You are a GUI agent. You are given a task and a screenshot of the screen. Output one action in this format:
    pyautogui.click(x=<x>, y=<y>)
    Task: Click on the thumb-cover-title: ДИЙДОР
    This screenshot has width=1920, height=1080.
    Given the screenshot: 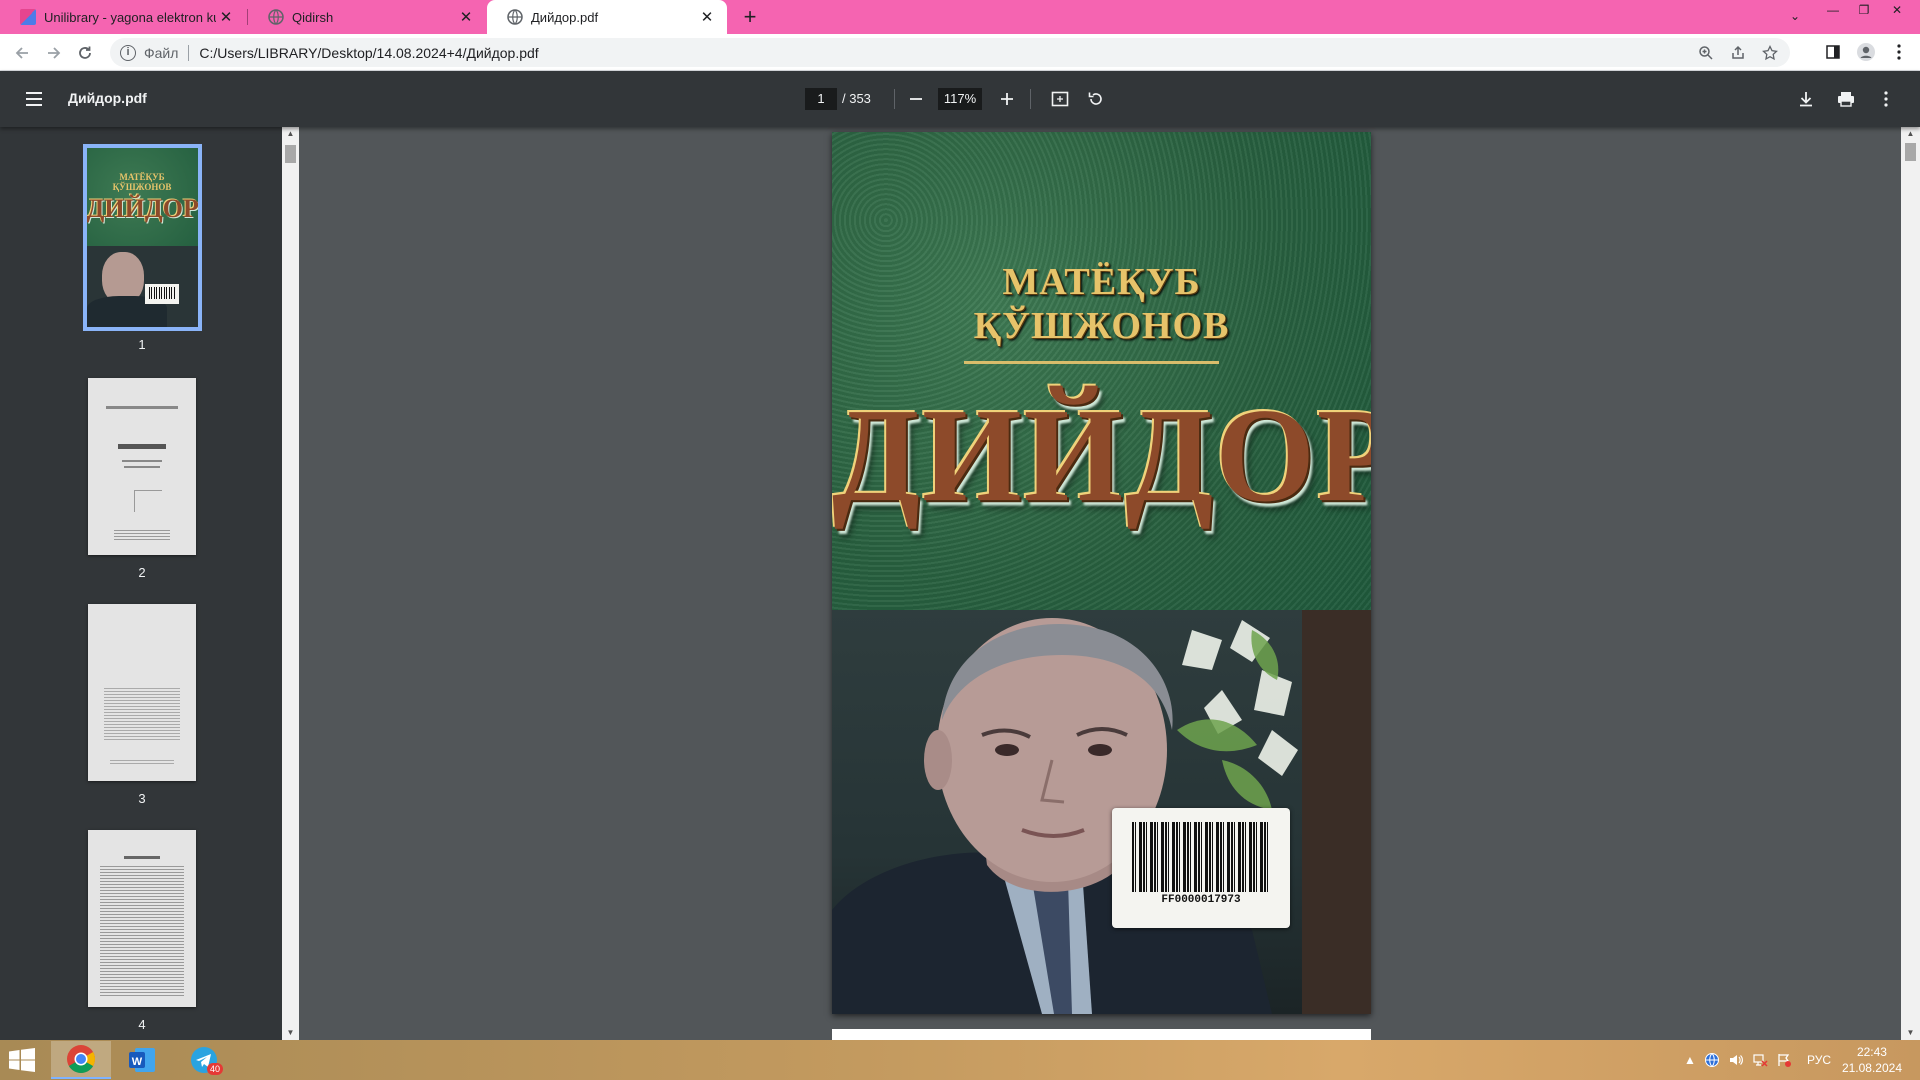 What is the action you would take?
    pyautogui.click(x=142, y=208)
    